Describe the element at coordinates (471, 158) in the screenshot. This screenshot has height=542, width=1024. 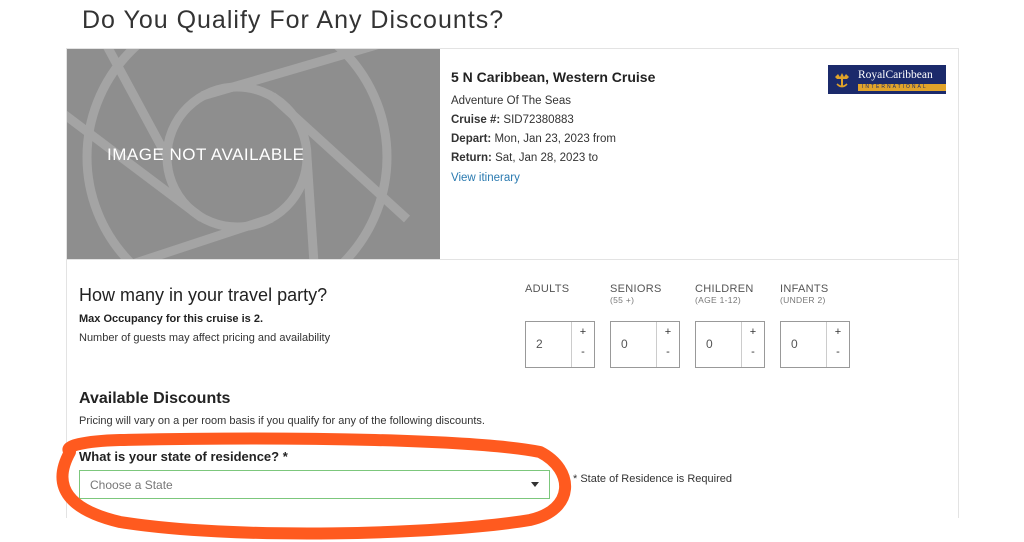
I see `return-label: Return:` at that location.